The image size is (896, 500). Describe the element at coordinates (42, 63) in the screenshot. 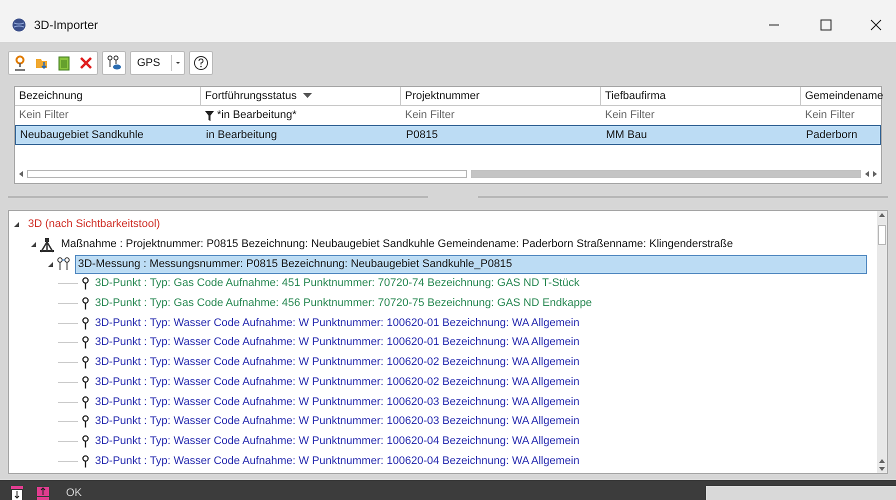

I see `folder-icon` at that location.